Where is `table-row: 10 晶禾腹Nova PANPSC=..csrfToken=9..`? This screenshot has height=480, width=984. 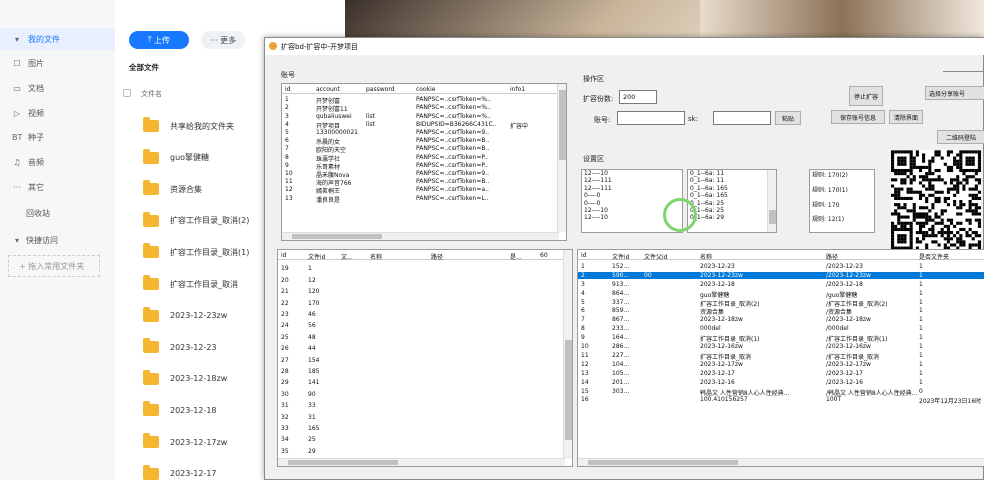
table-row: 10 晶禾腹Nova PANPSC=..csrfToken=9.. is located at coordinates (424, 174).